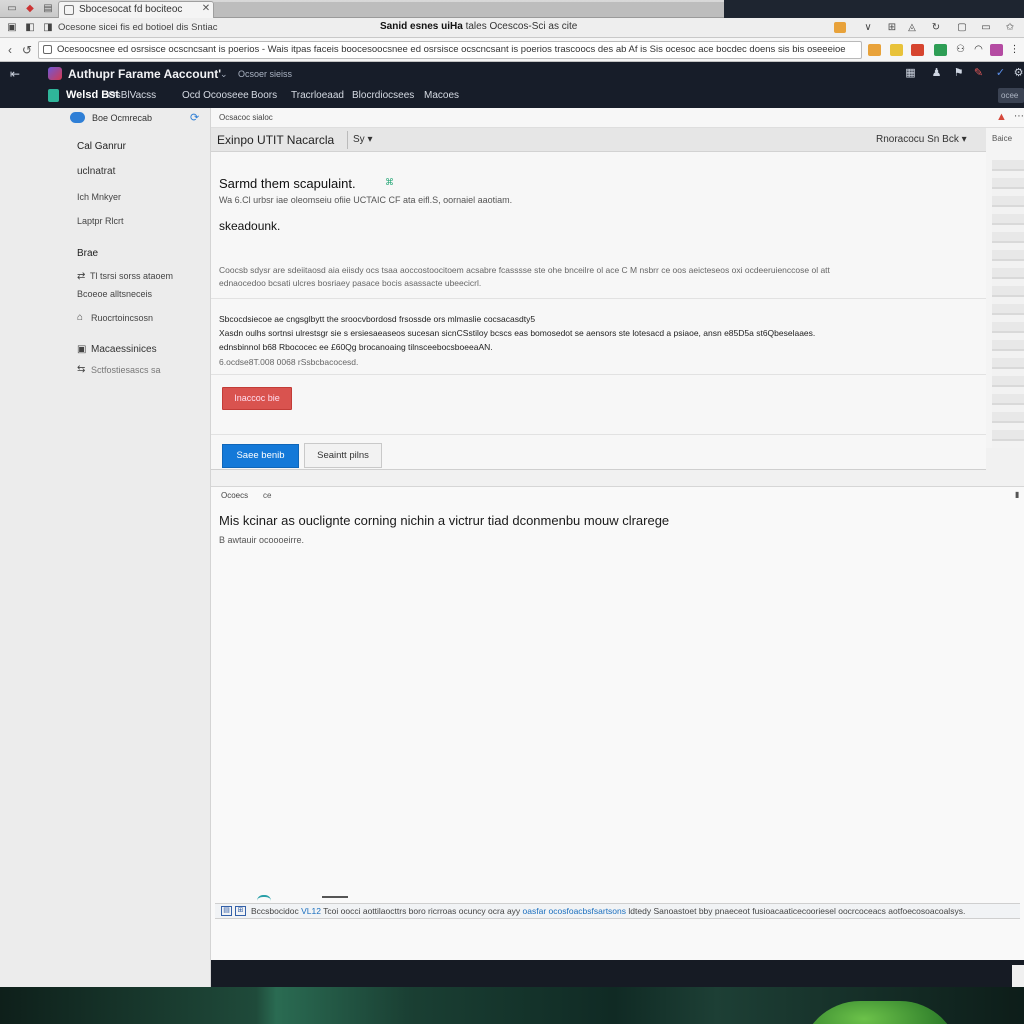 This screenshot has height=1024, width=1024. What do you see at coordinates (343, 455) in the screenshot?
I see `secondary-button: Seaintt pilns` at bounding box center [343, 455].